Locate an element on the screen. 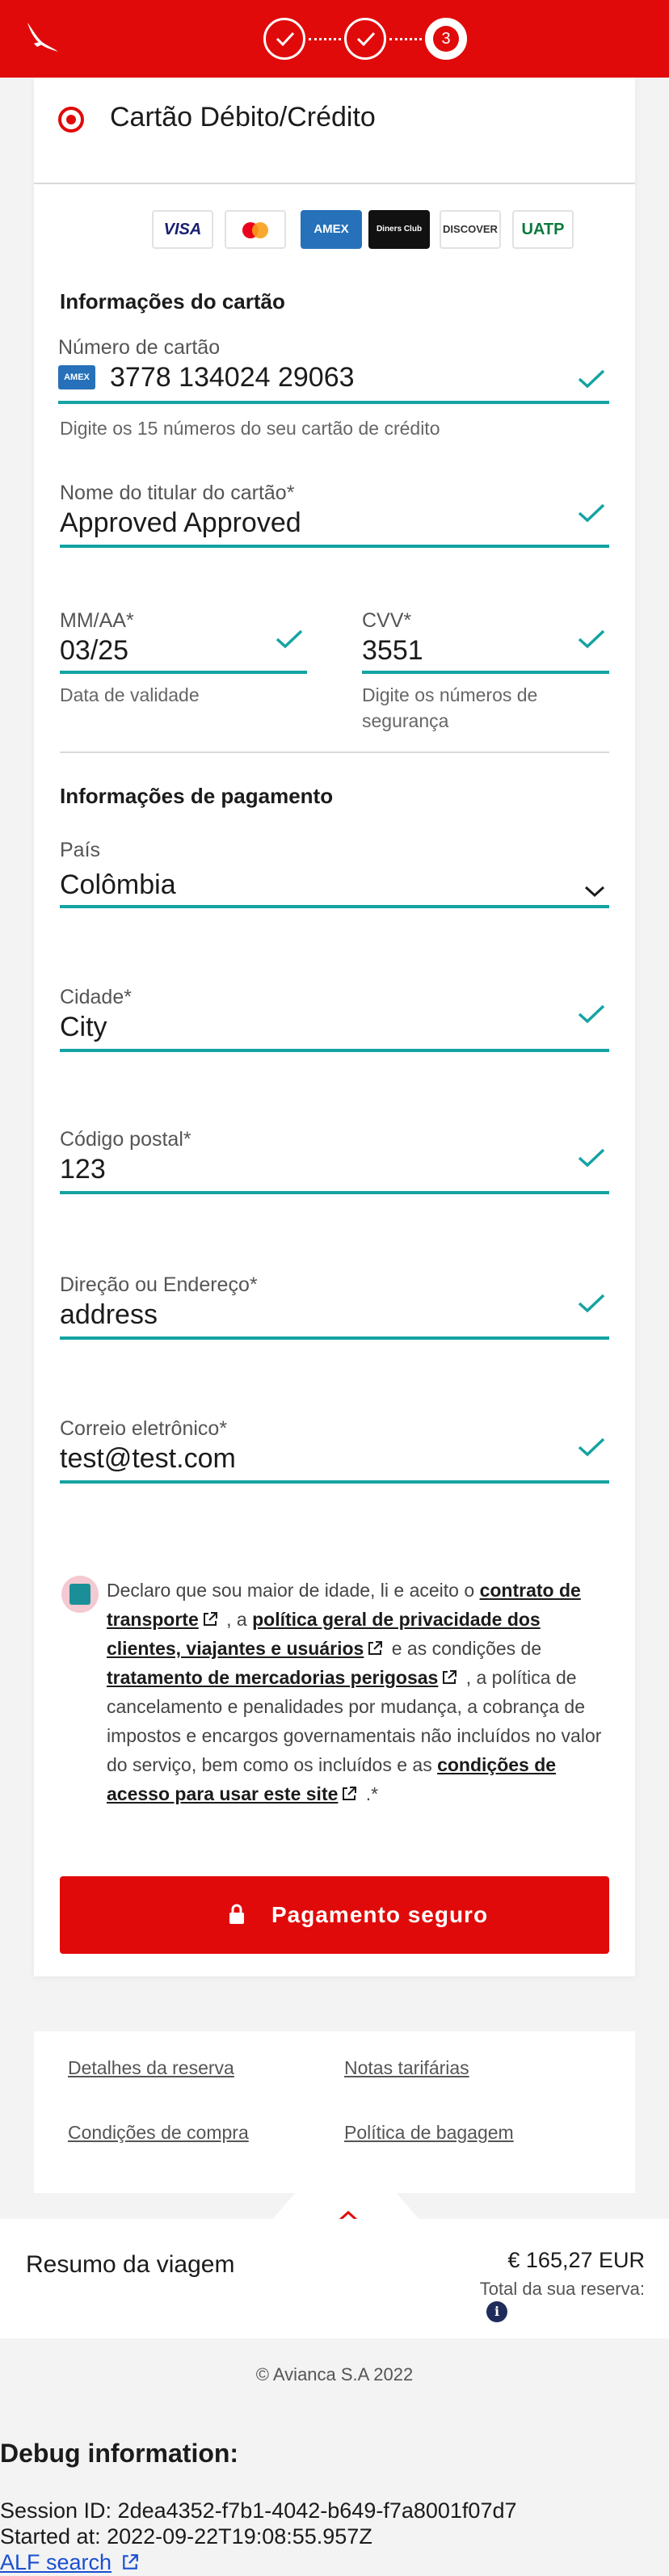 This screenshot has width=669, height=2576. consent-checkbox is located at coordinates (80, 1594).